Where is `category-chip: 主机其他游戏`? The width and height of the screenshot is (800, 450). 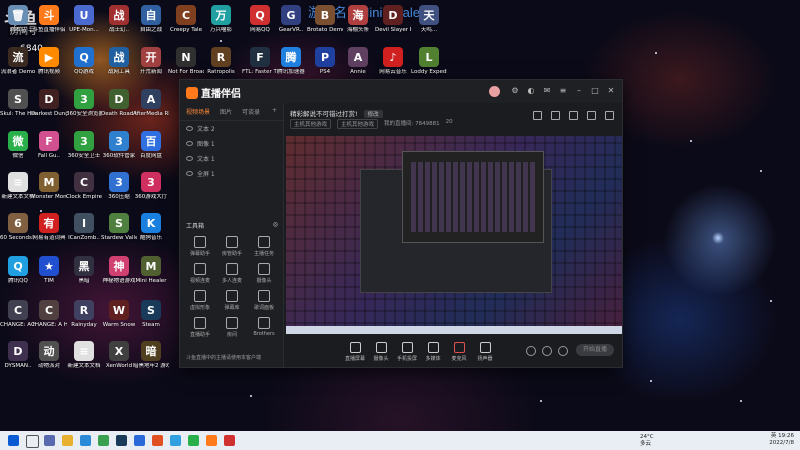
category-chip: 主机其他游戏 is located at coordinates (311, 124).